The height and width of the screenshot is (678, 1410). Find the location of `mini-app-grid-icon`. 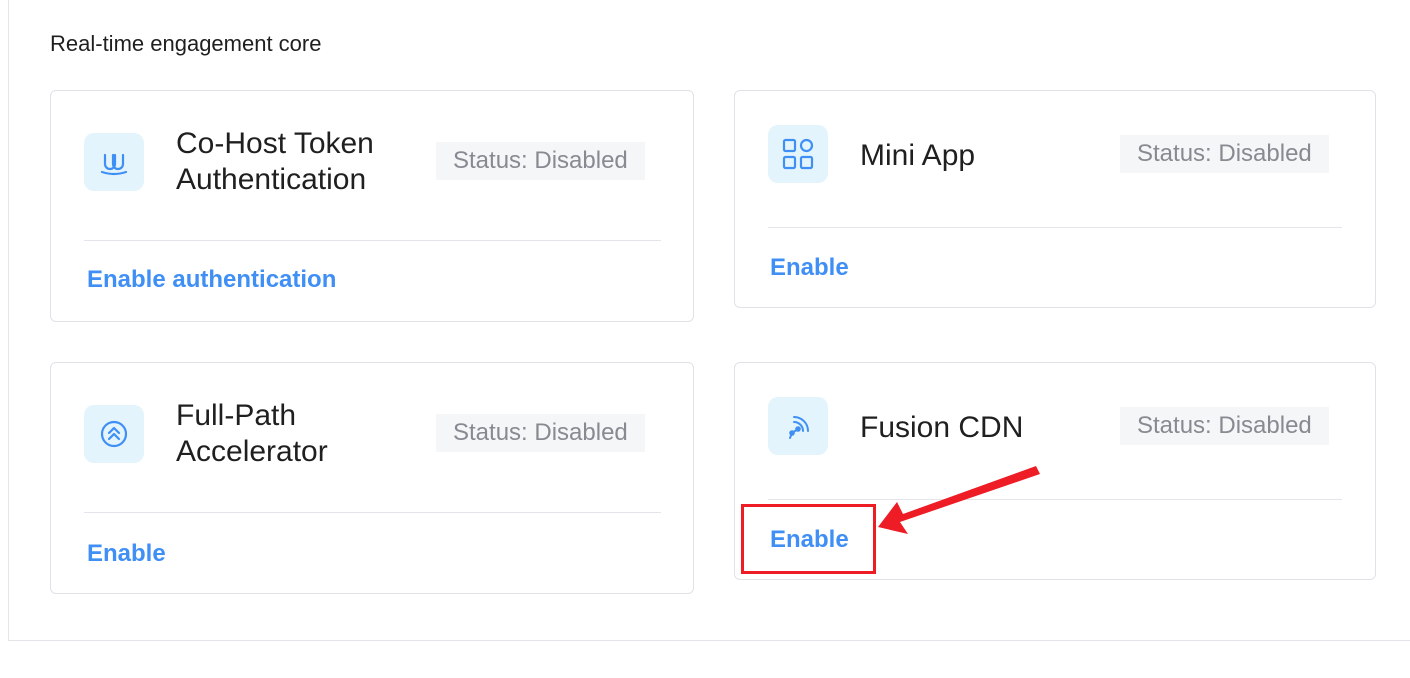

mini-app-grid-icon is located at coordinates (798, 154).